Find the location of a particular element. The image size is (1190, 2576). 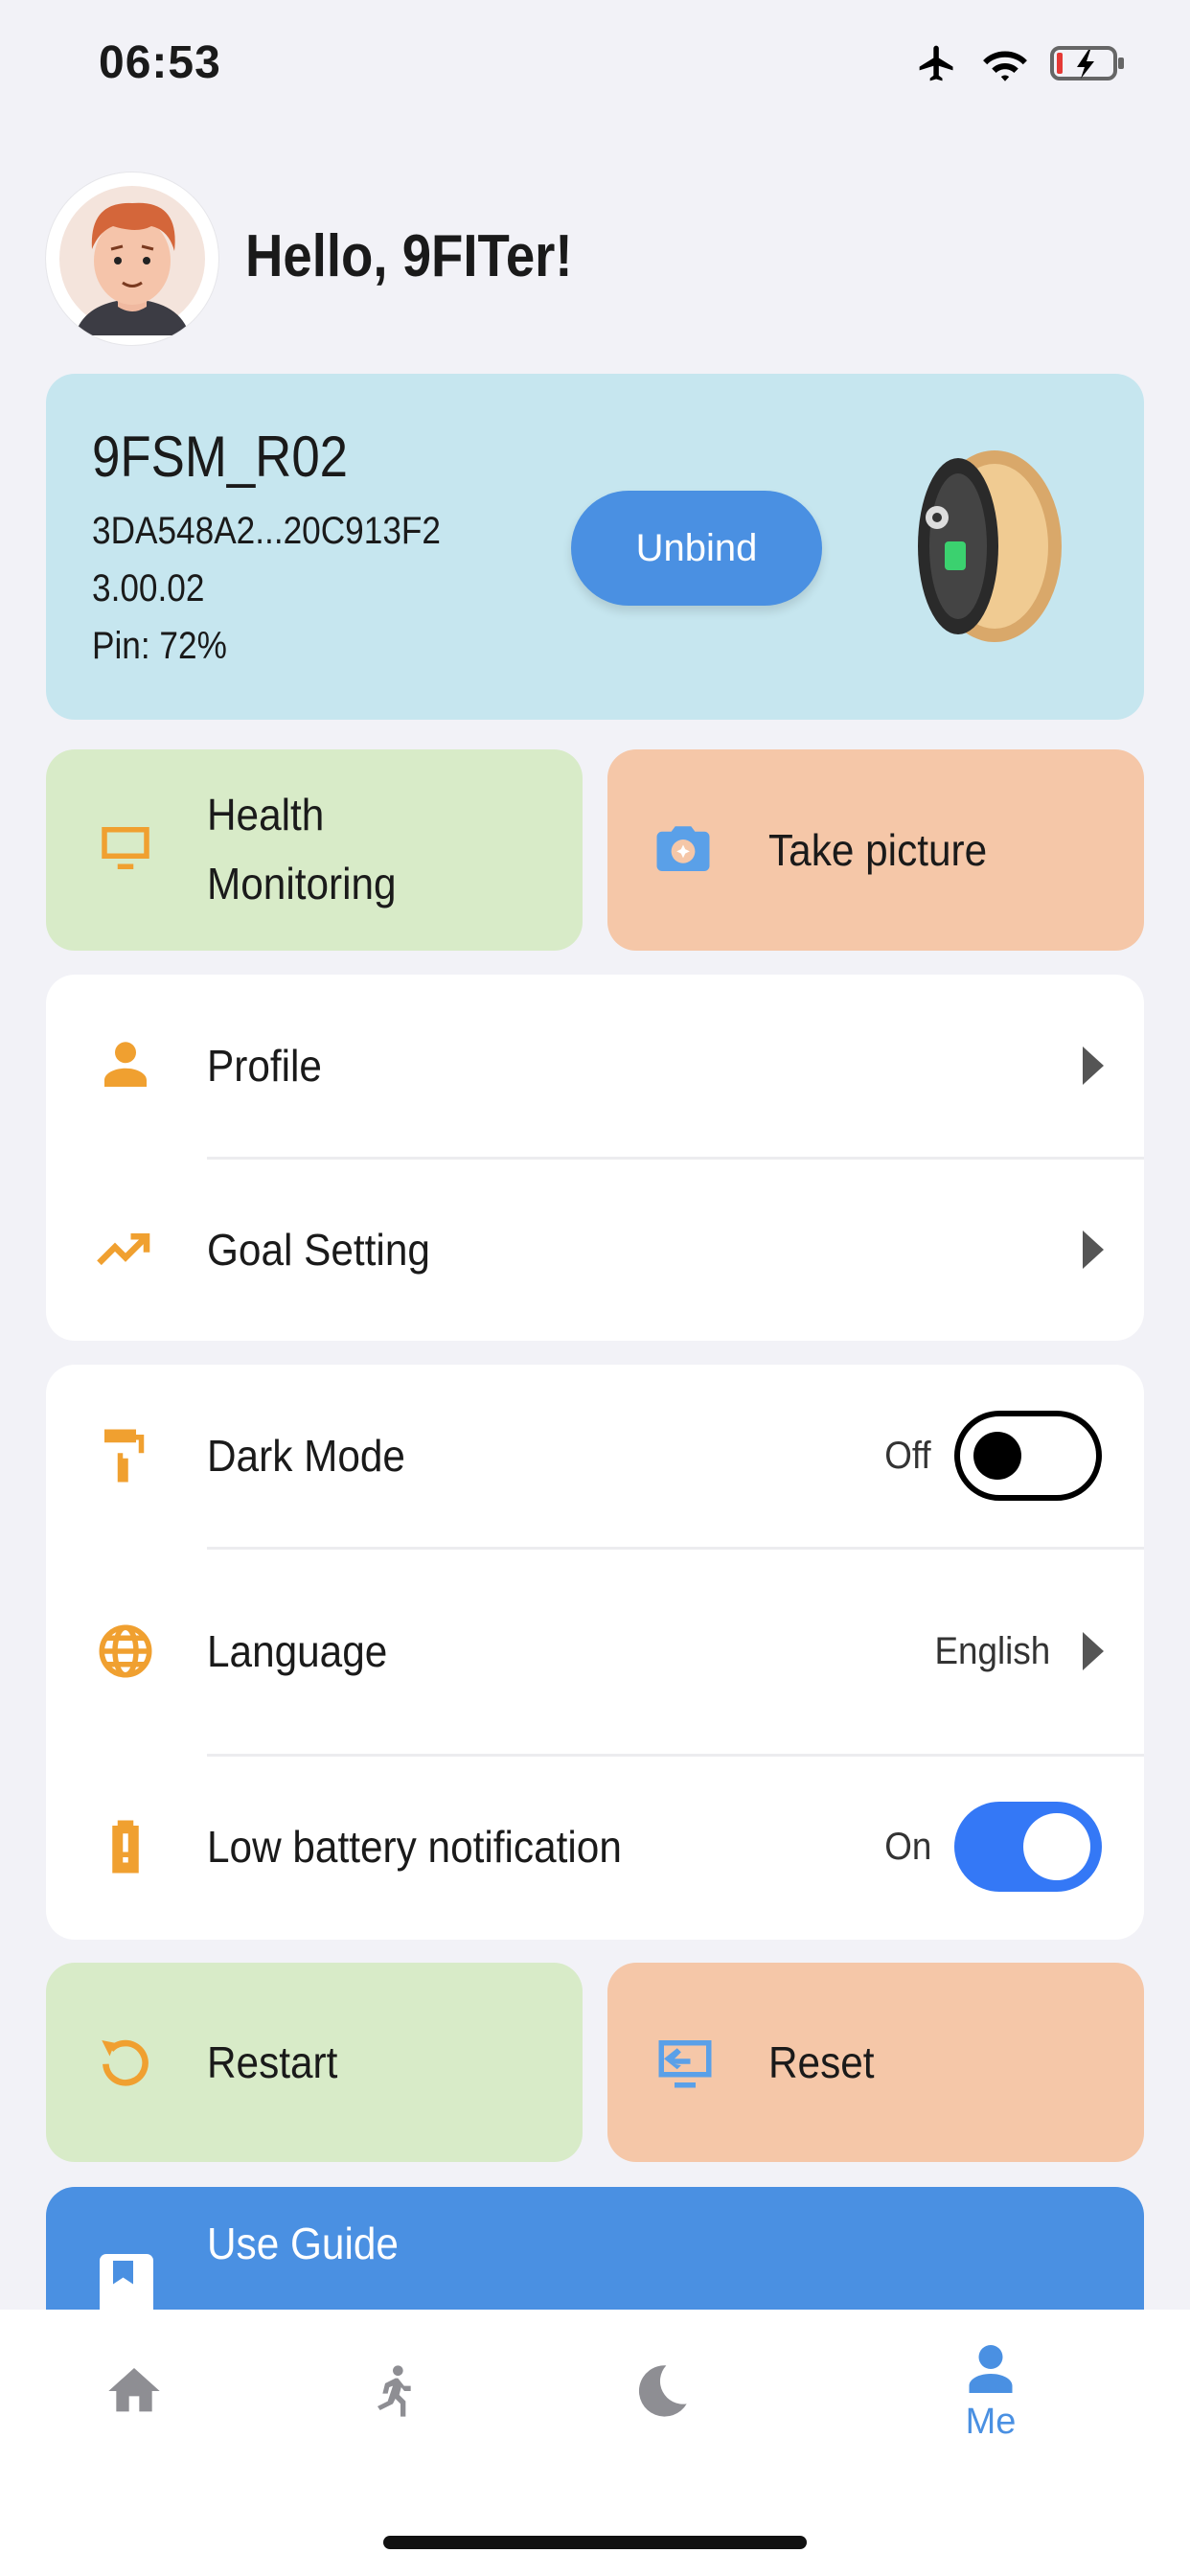

restart-tile: Restart is located at coordinates (315, 2062).